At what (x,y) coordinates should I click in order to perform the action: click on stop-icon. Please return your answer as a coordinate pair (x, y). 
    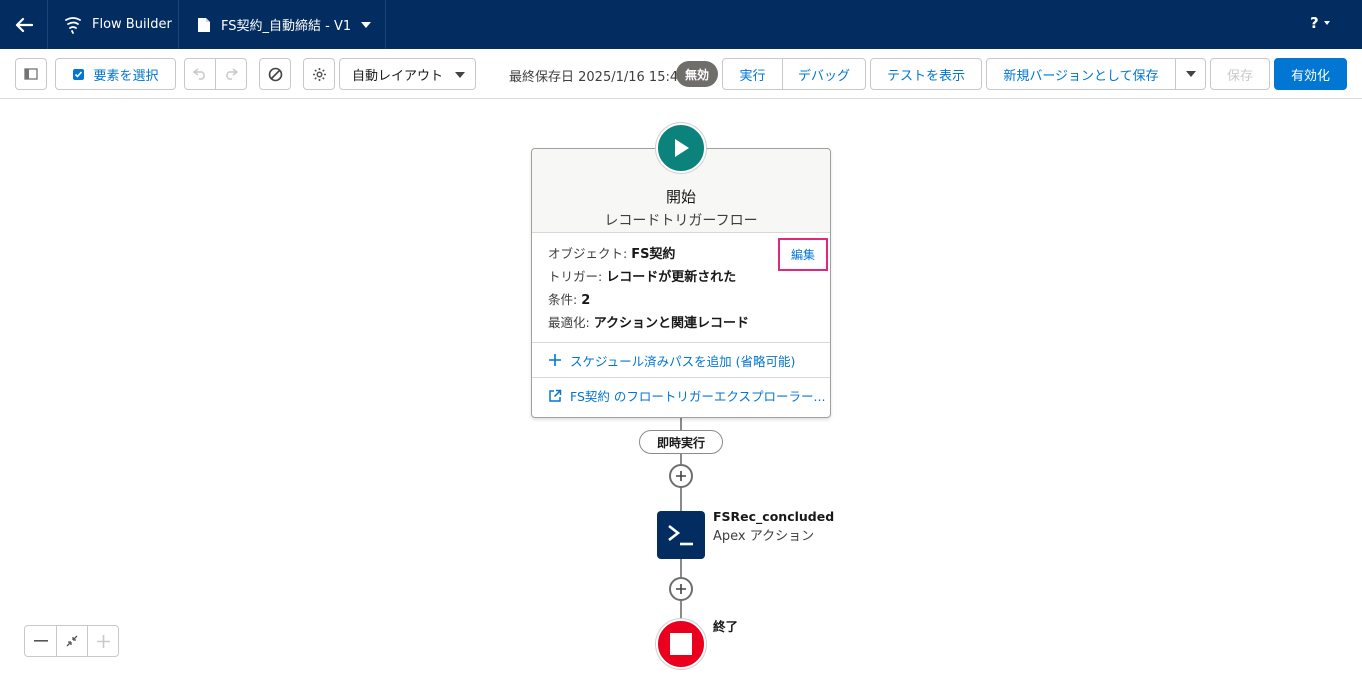
    Looking at the image, I should click on (681, 644).